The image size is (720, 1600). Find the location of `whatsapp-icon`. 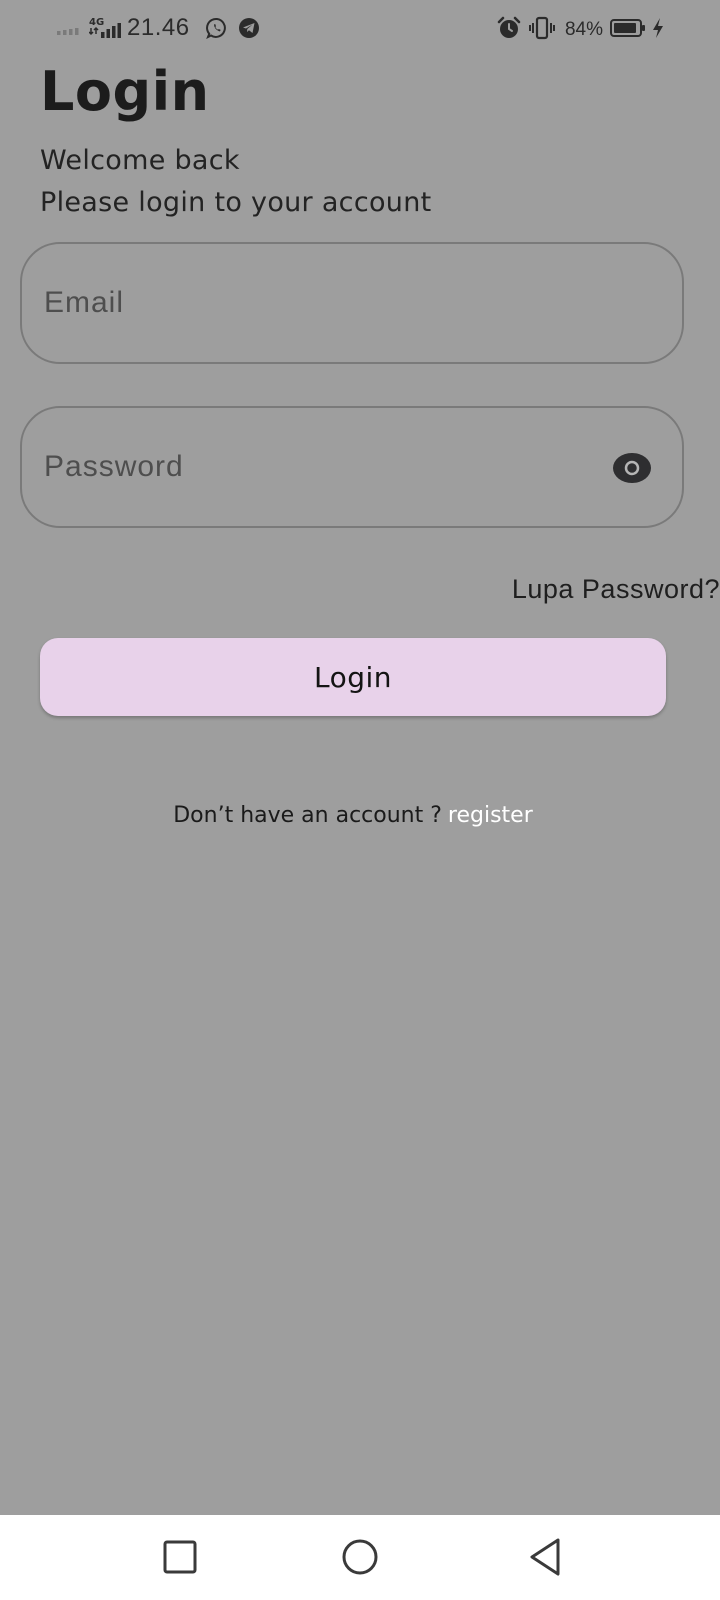

whatsapp-icon is located at coordinates (216, 28).